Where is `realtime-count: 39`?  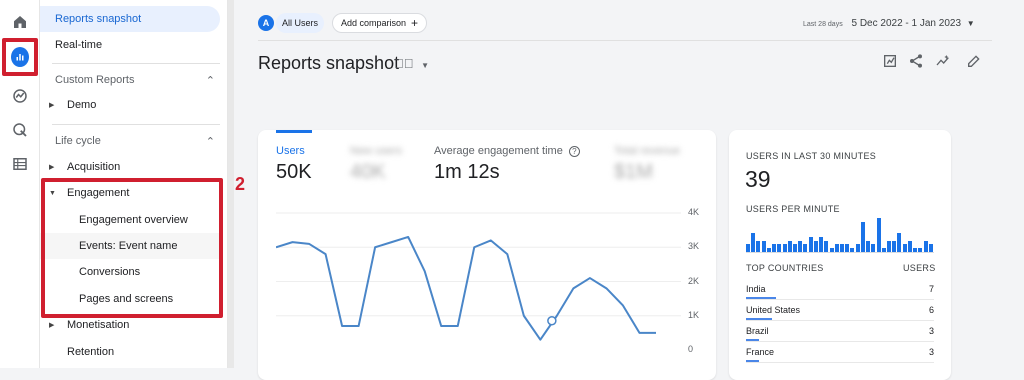 realtime-count: 39 is located at coordinates (758, 179).